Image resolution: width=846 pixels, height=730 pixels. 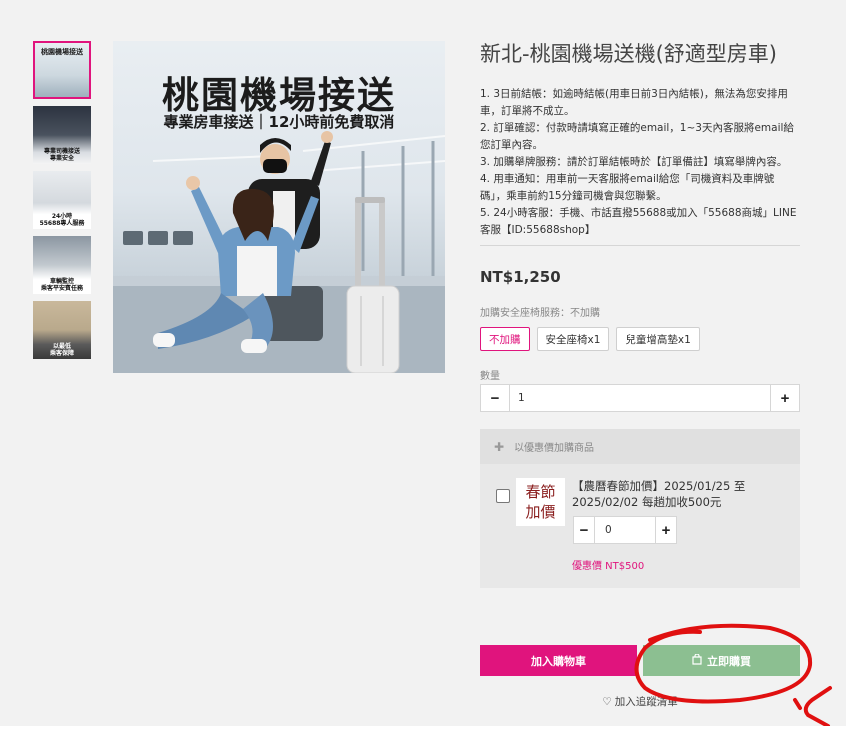 What do you see at coordinates (640, 245) in the screenshot?
I see `divider` at bounding box center [640, 245].